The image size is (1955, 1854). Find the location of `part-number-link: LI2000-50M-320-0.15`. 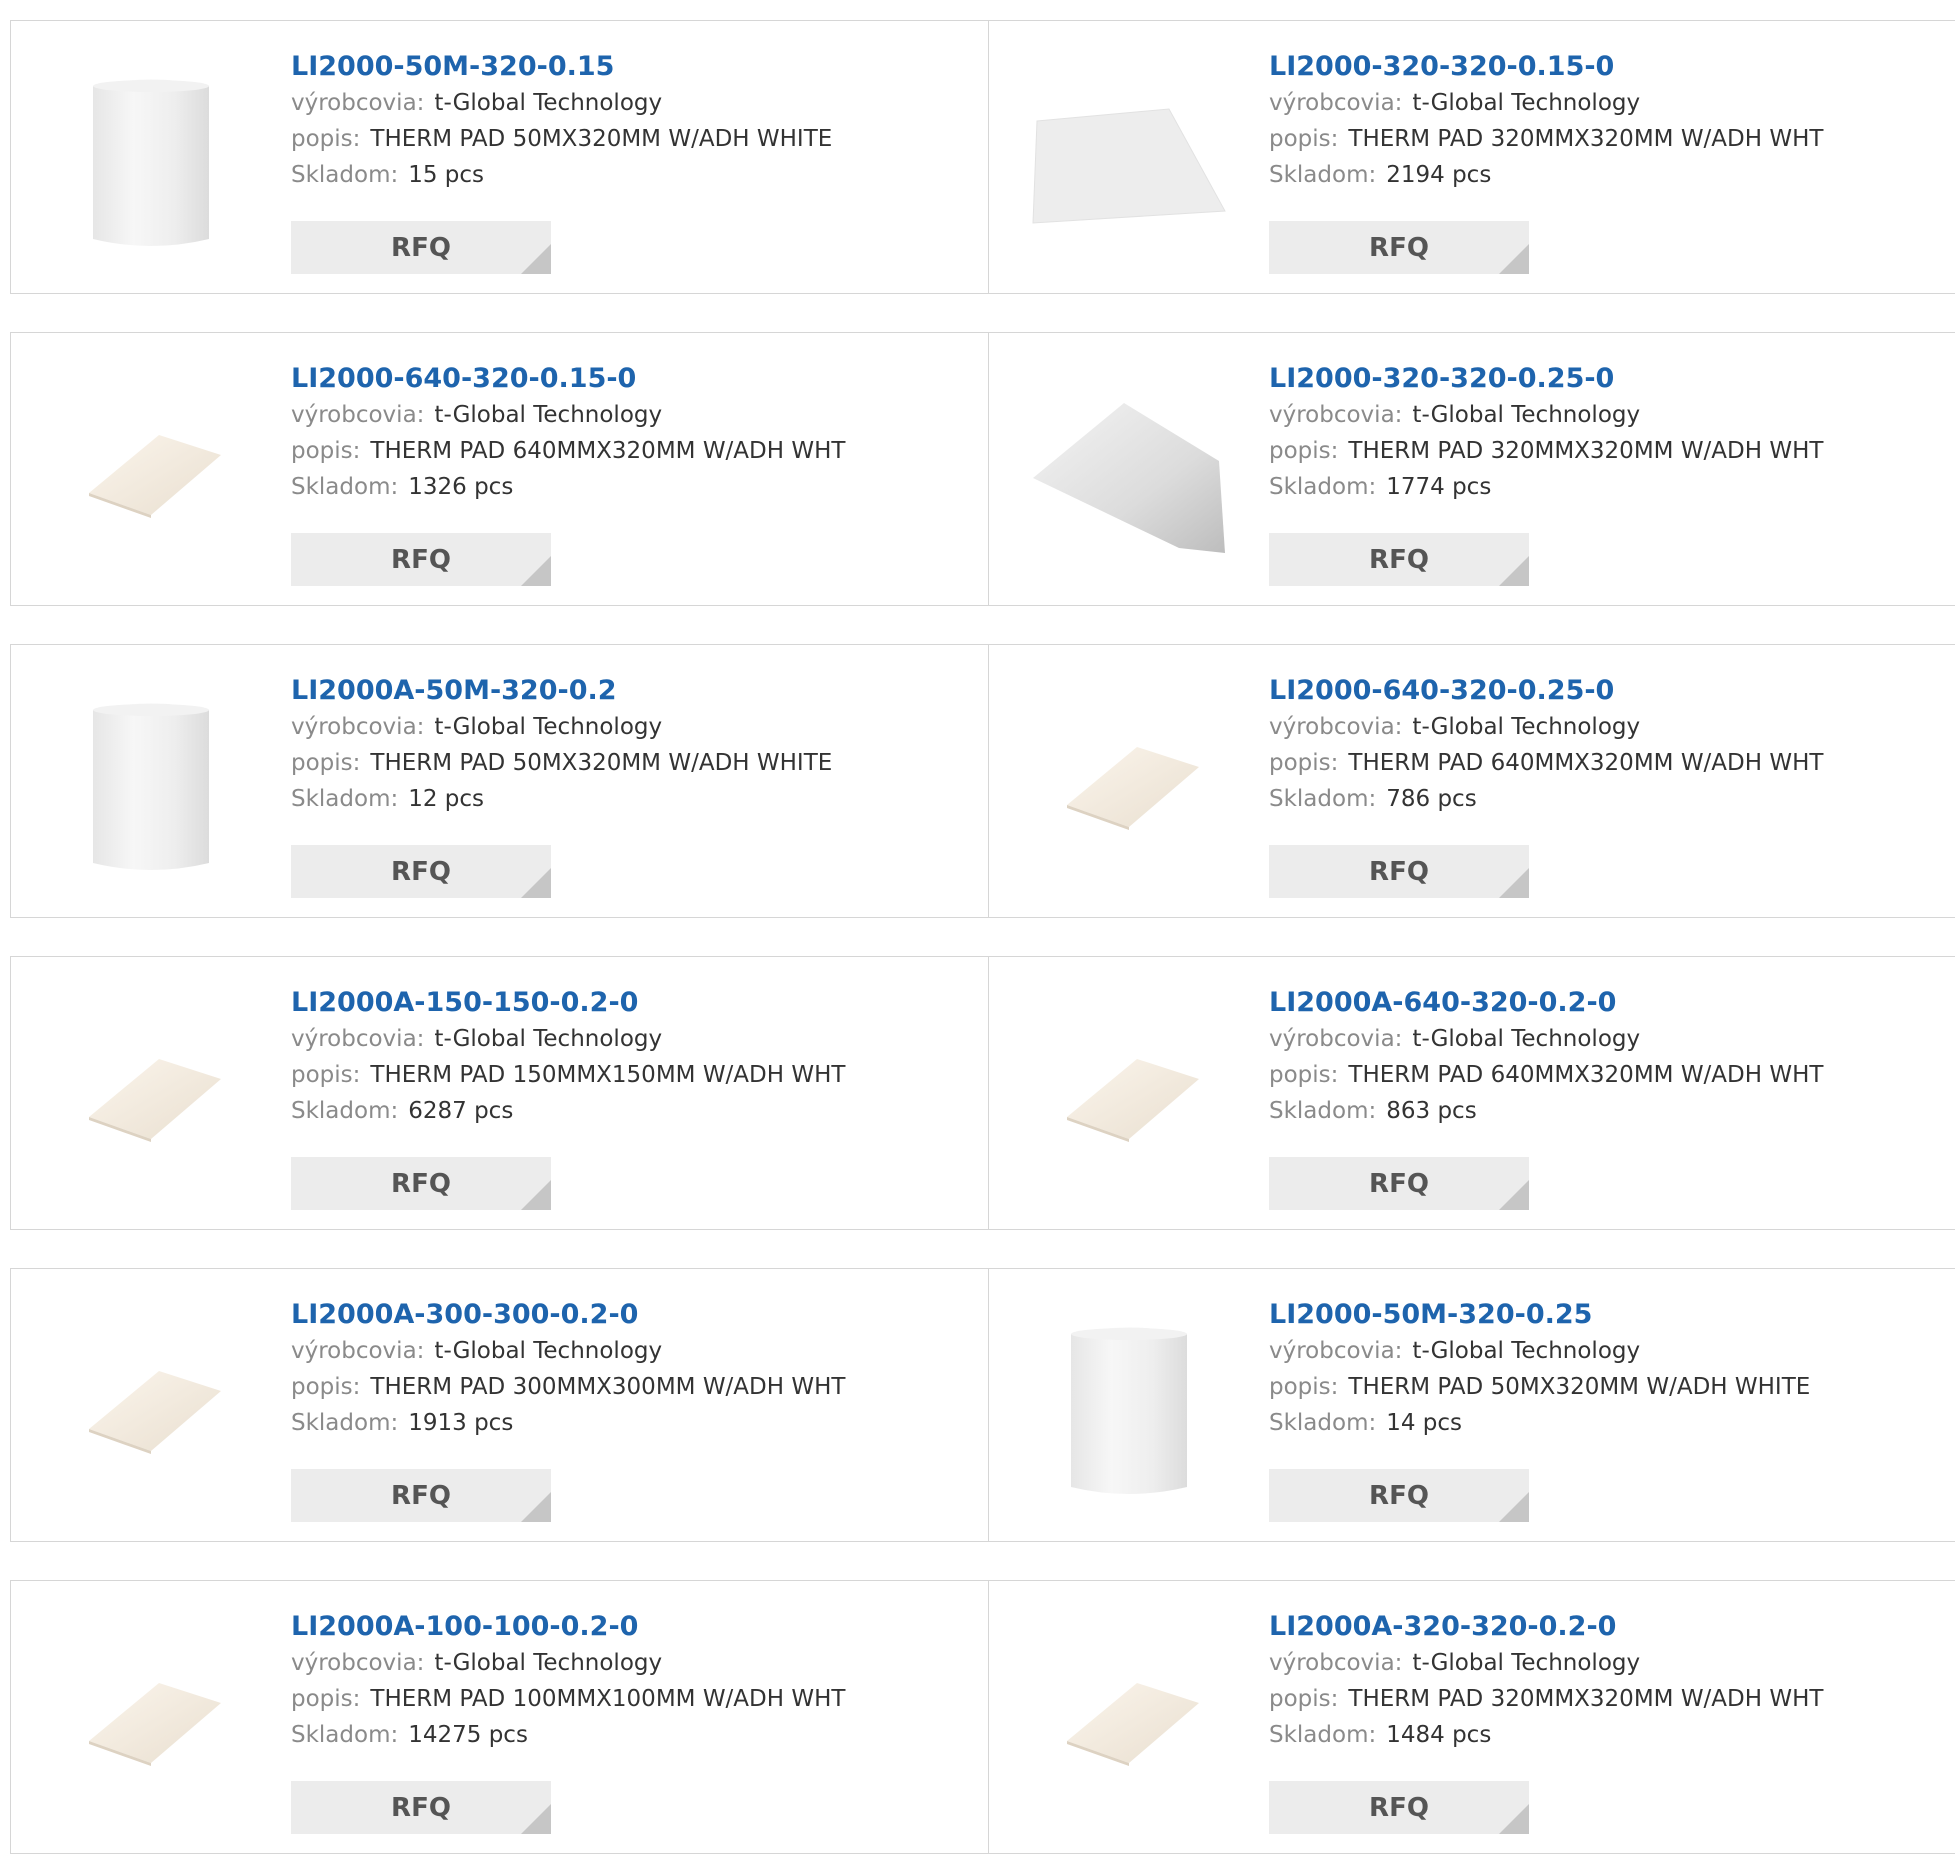

part-number-link: LI2000-50M-320-0.15 is located at coordinates (561, 67).